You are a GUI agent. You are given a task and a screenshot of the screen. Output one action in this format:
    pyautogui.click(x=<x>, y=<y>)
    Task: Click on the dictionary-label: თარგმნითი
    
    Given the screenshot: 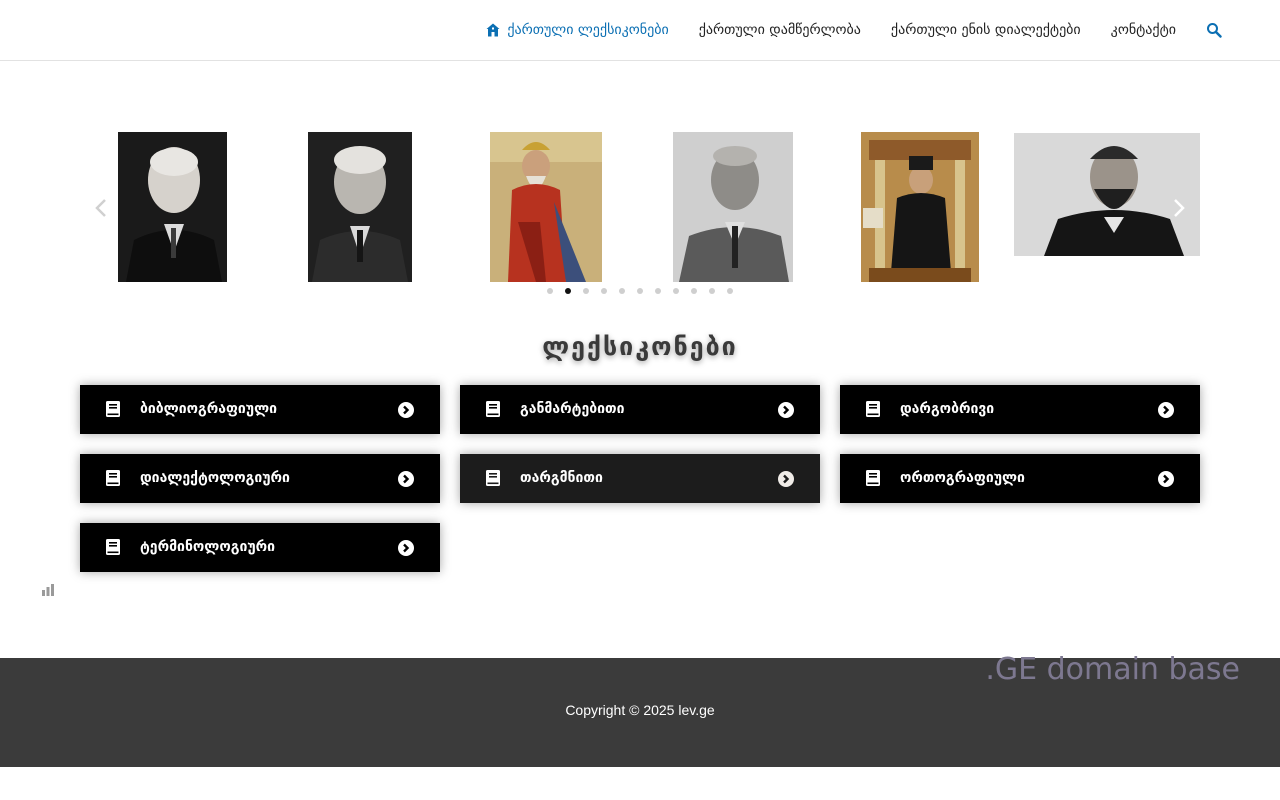 What is the action you would take?
    pyautogui.click(x=561, y=478)
    